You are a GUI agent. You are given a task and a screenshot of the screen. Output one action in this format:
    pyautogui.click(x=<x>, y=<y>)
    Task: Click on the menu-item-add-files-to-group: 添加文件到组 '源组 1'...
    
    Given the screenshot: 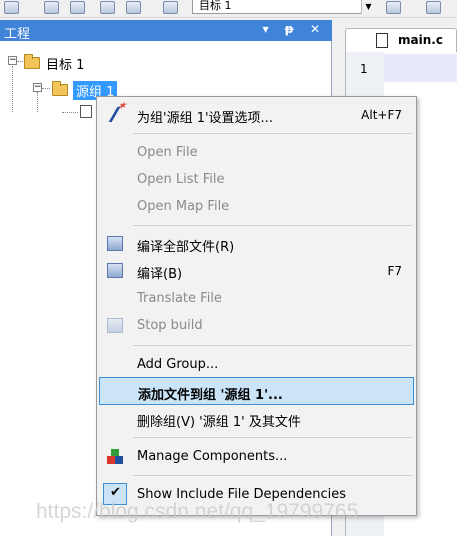 What is the action you would take?
    pyautogui.click(x=256, y=391)
    